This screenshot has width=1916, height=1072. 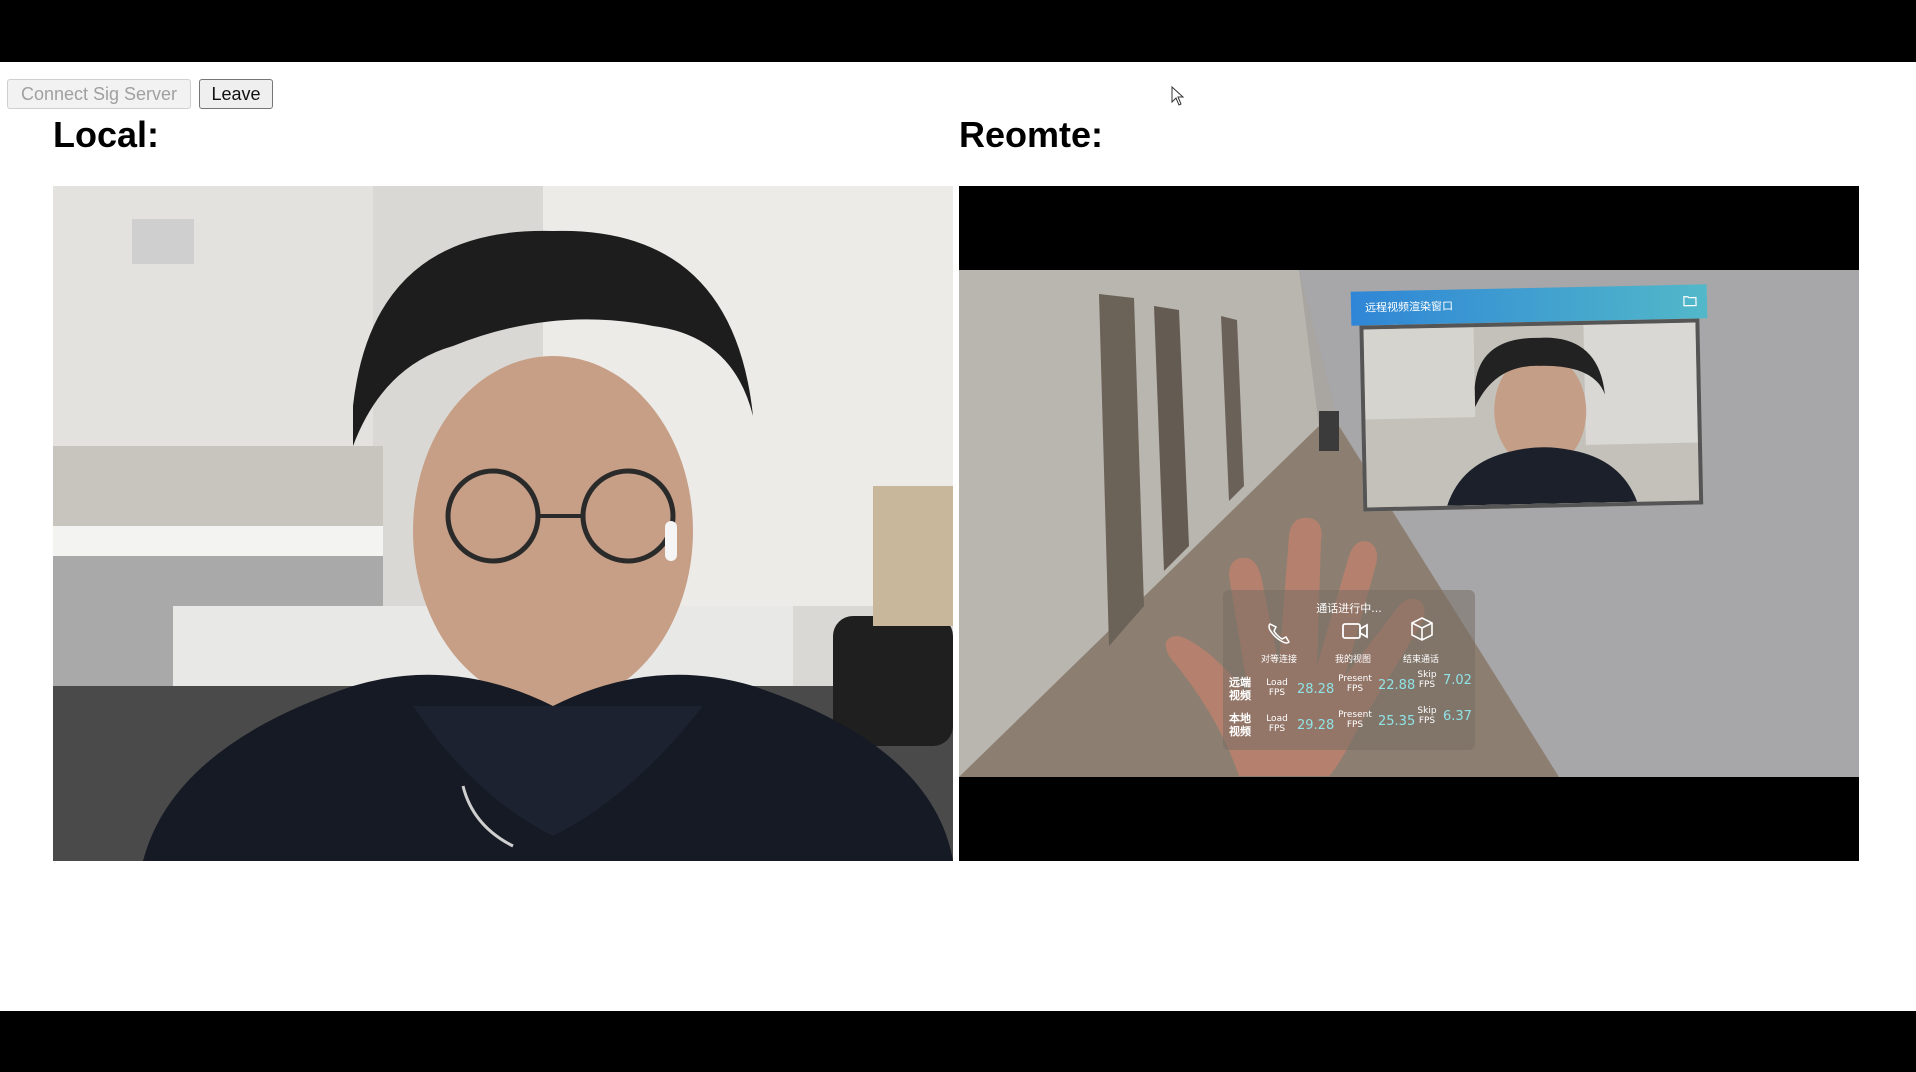 What do you see at coordinates (1422, 629) in the screenshot?
I see `cube-icon` at bounding box center [1422, 629].